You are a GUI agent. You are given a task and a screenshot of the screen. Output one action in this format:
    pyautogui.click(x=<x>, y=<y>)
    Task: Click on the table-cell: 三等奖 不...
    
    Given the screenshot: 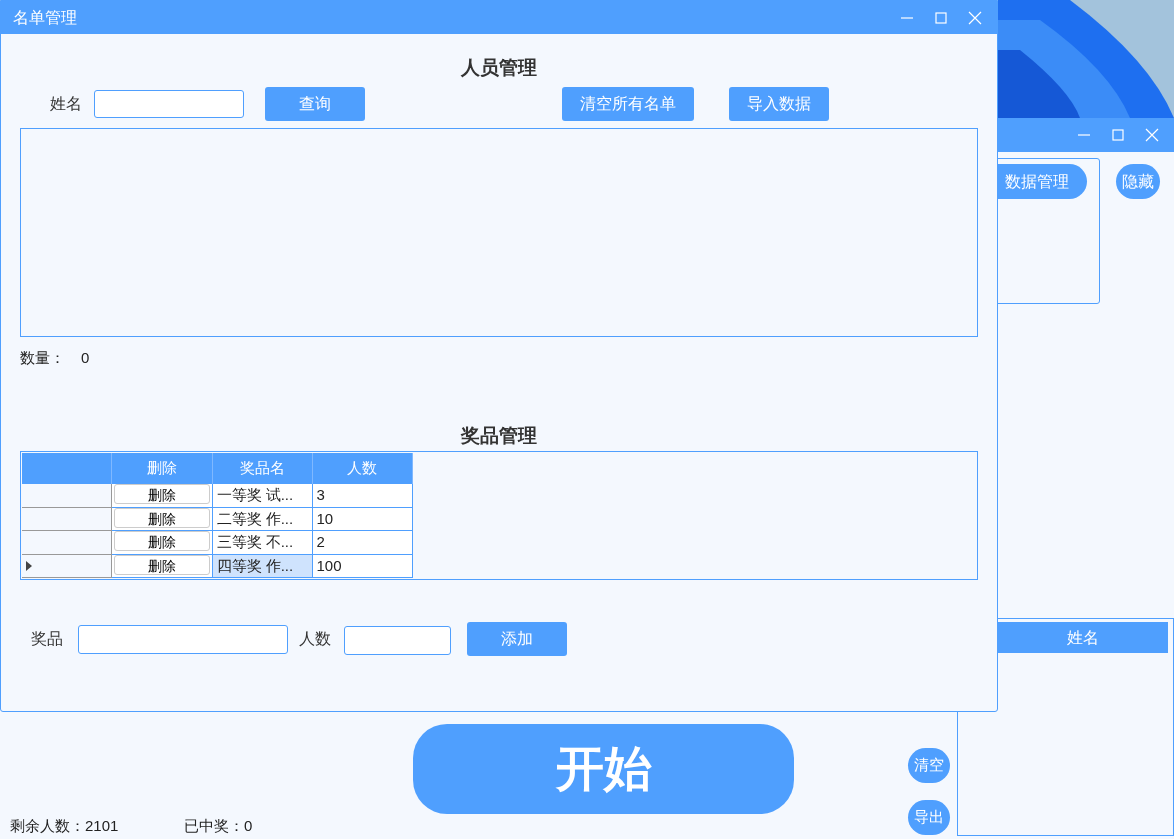 What is the action you would take?
    pyautogui.click(x=262, y=542)
    